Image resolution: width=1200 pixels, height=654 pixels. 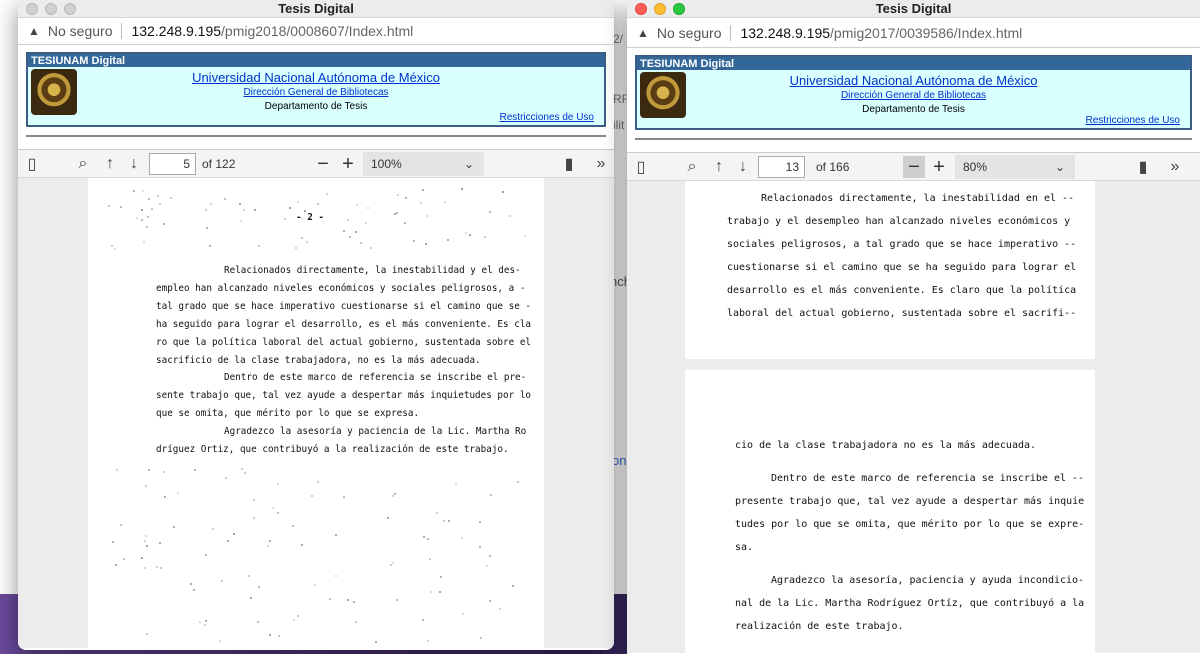 I want to click on traffic-lights, so click(x=51, y=9).